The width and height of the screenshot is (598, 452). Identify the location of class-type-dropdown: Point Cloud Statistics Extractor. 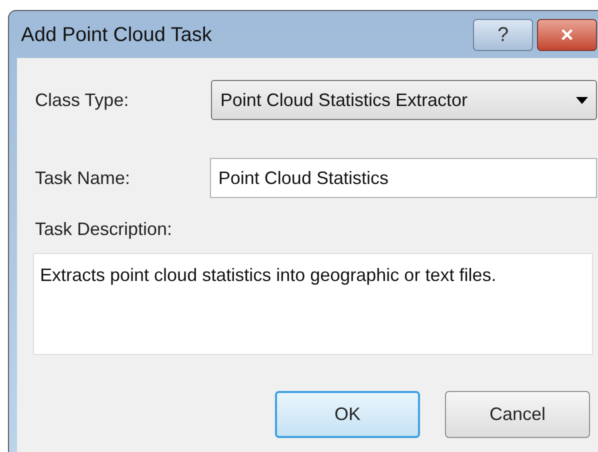
(404, 100).